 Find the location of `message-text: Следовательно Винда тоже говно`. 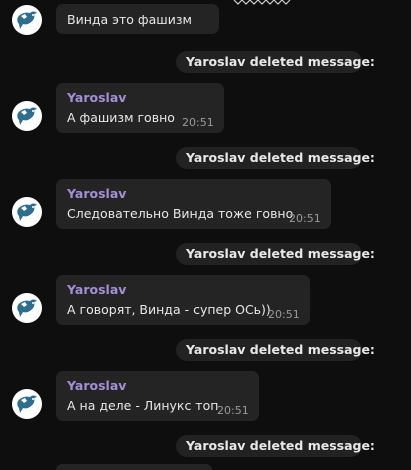

message-text: Следовательно Винда тоже говно is located at coordinates (180, 213).